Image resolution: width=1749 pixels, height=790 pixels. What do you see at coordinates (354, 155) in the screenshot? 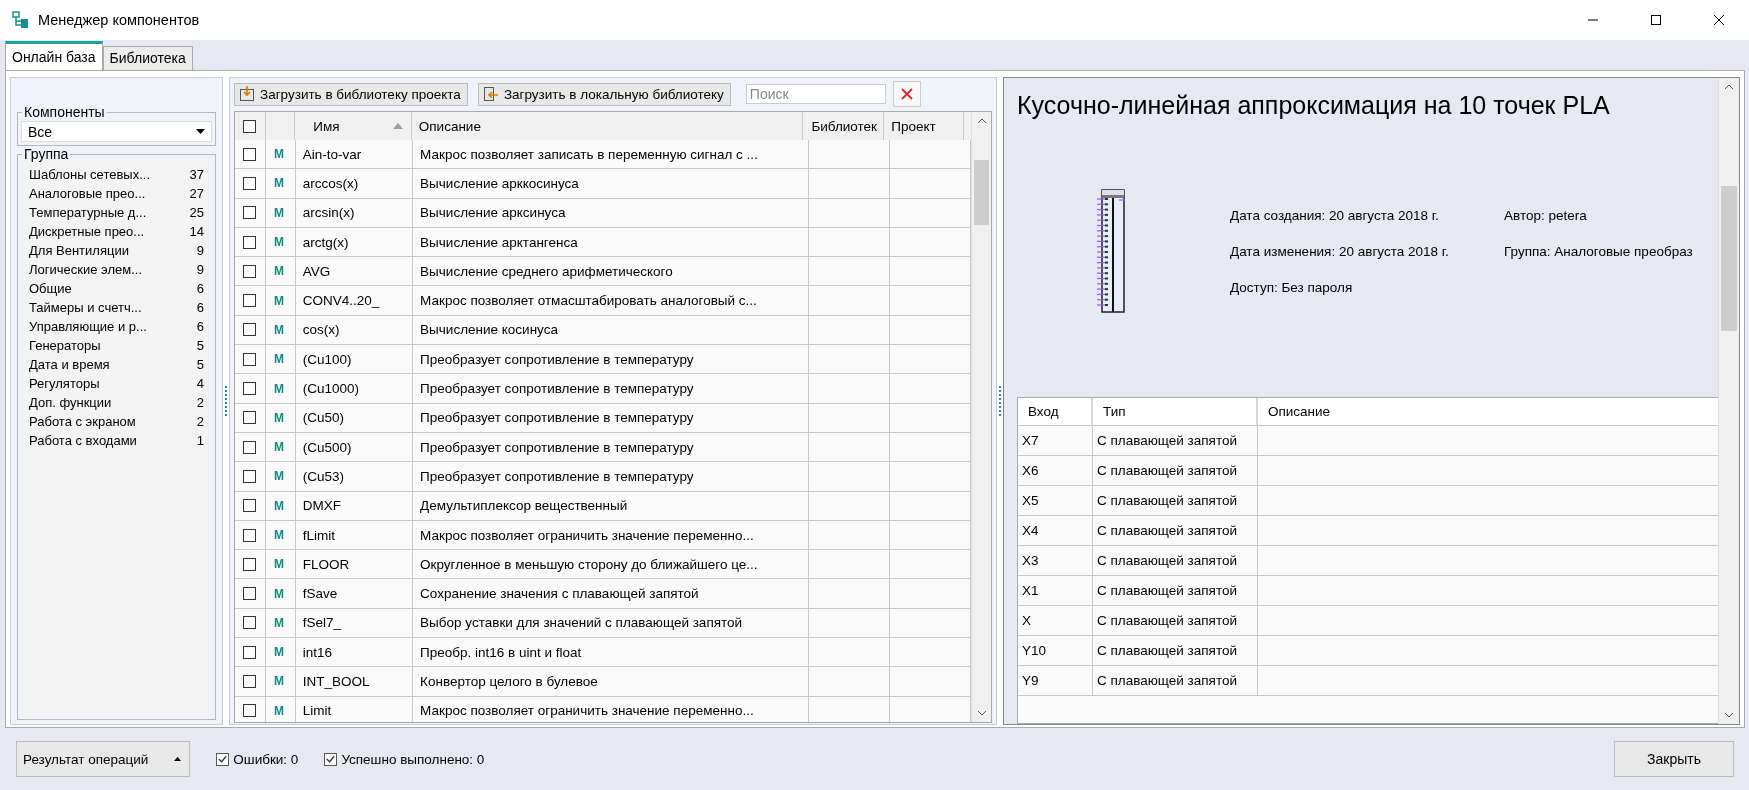
I see `table-cell: Ain-to-var` at bounding box center [354, 155].